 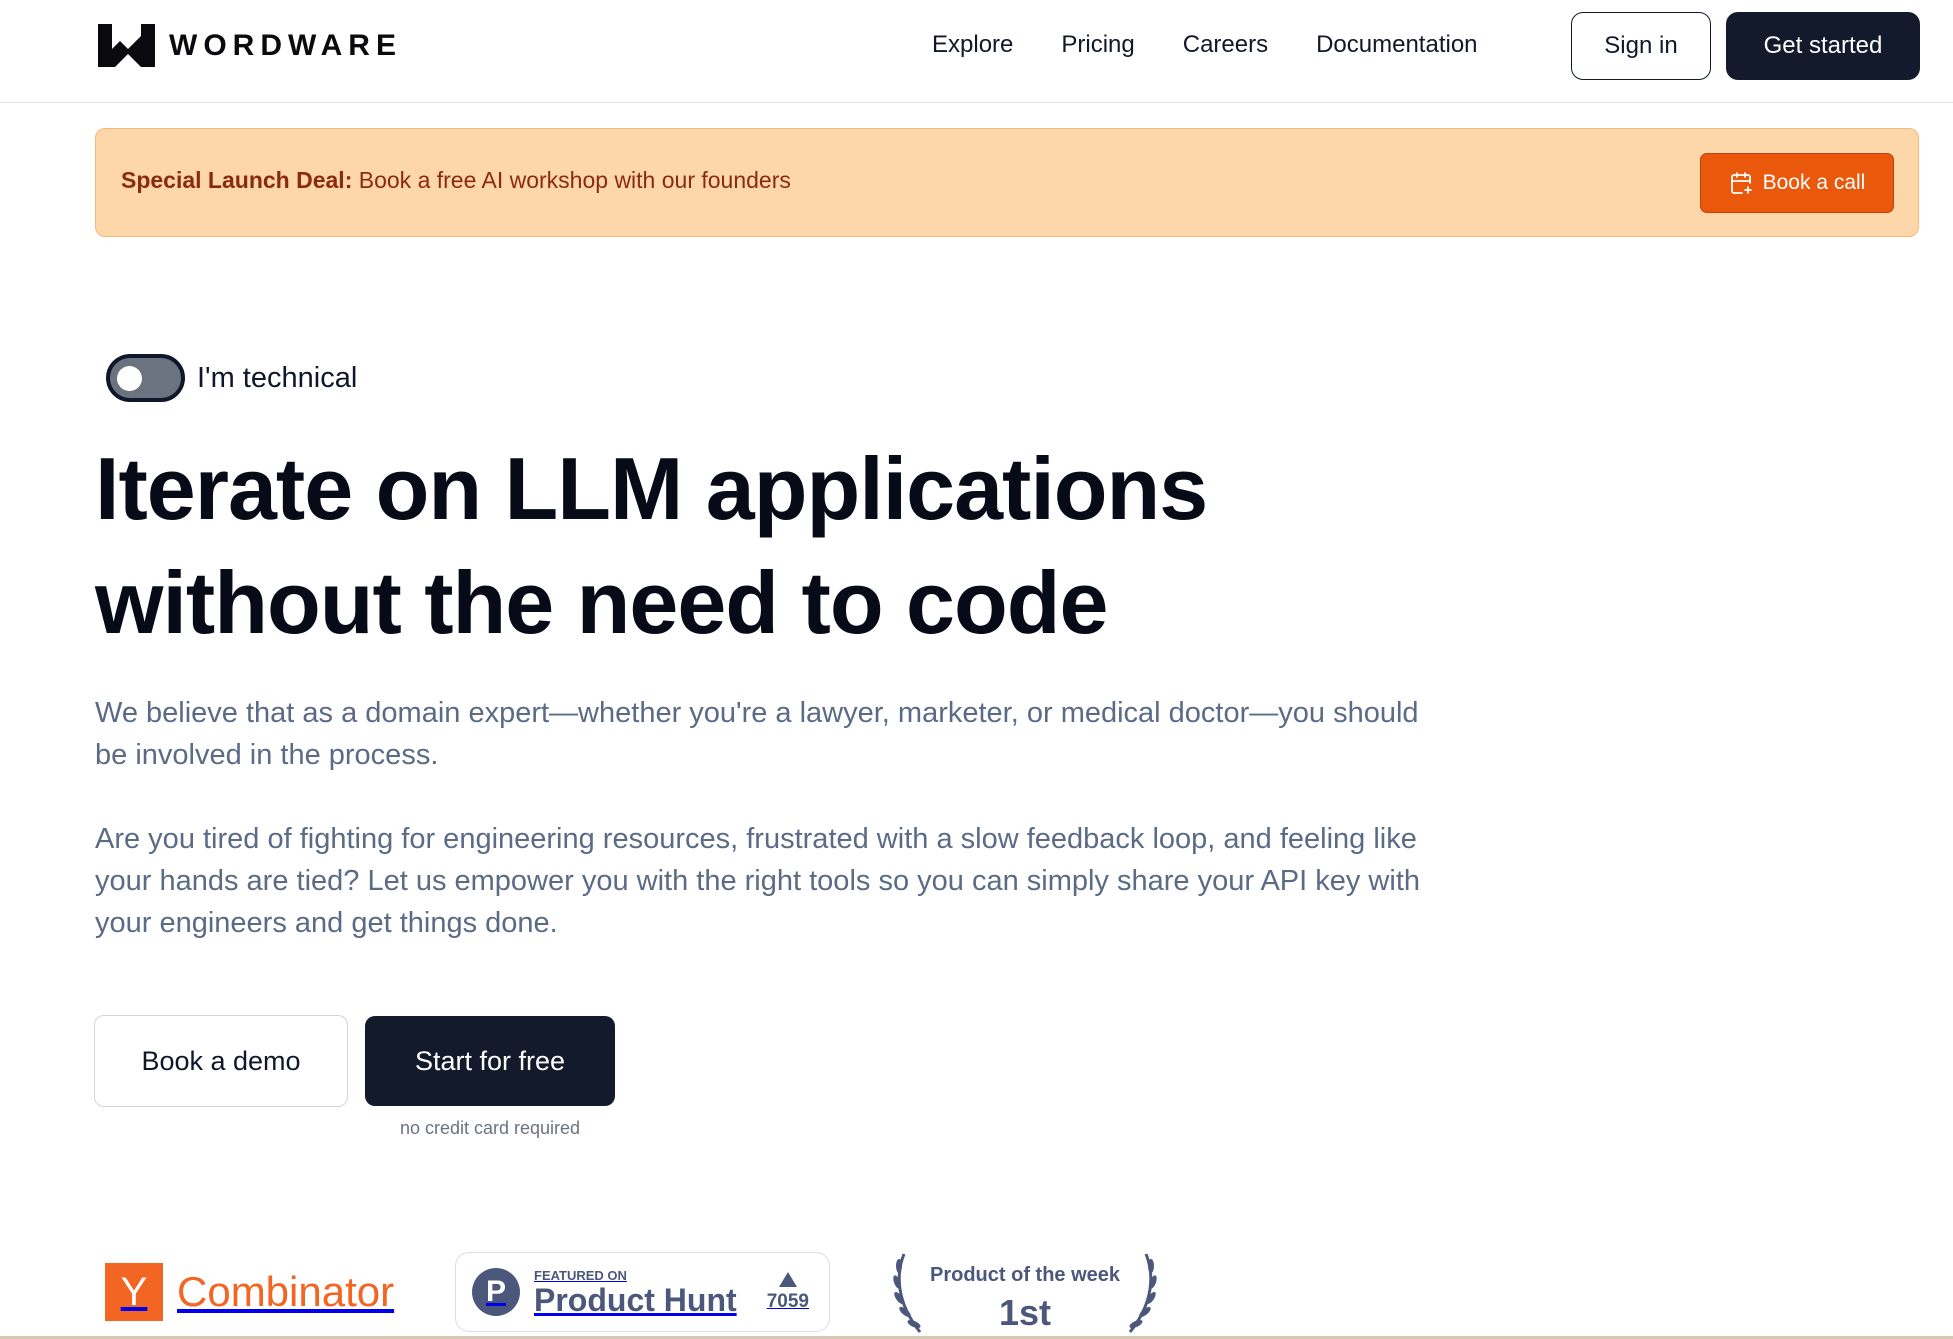 I want to click on upvote-number: 7059, so click(x=787, y=1301).